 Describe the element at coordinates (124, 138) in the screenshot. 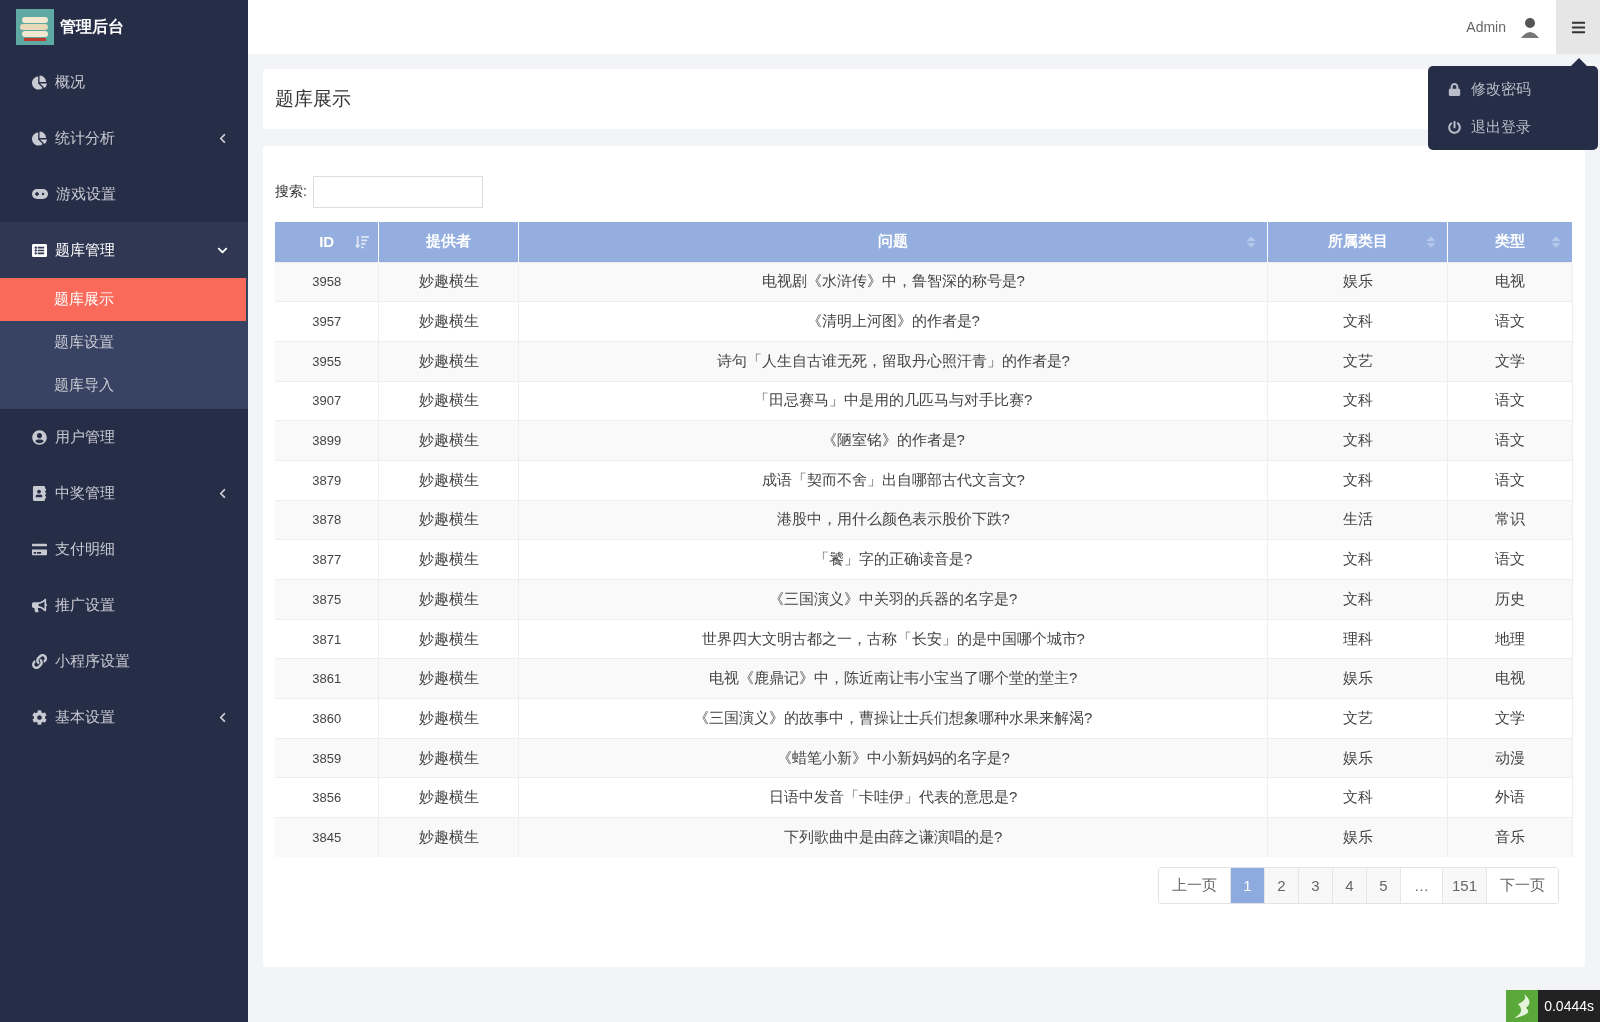

I see `sidebar-item: 统计分析` at that location.